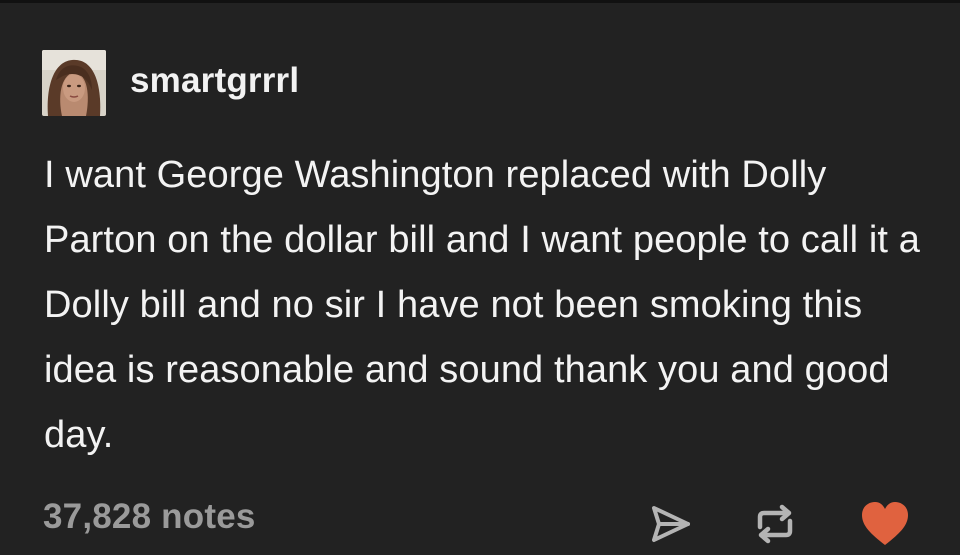 This screenshot has height=555, width=960. Describe the element at coordinates (214, 81) in the screenshot. I see `username: smartgrrrl` at that location.